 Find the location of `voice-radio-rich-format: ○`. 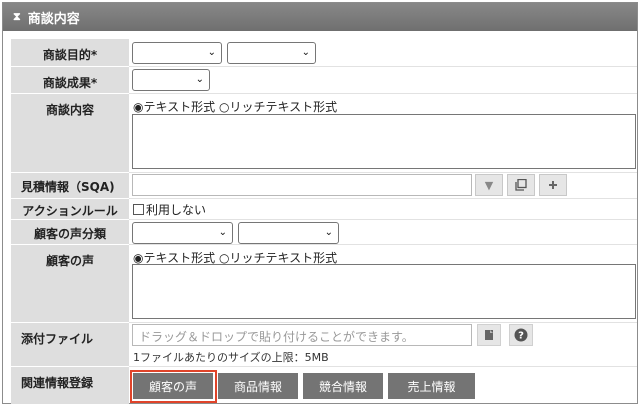

voice-radio-rich-format: ○ is located at coordinates (224, 258).